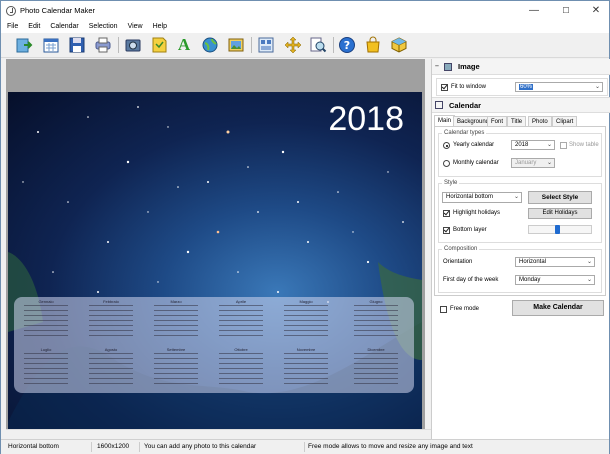 Image resolution: width=610 pixels, height=454 pixels. What do you see at coordinates (159, 26) in the screenshot?
I see `menu-help: Help` at bounding box center [159, 26].